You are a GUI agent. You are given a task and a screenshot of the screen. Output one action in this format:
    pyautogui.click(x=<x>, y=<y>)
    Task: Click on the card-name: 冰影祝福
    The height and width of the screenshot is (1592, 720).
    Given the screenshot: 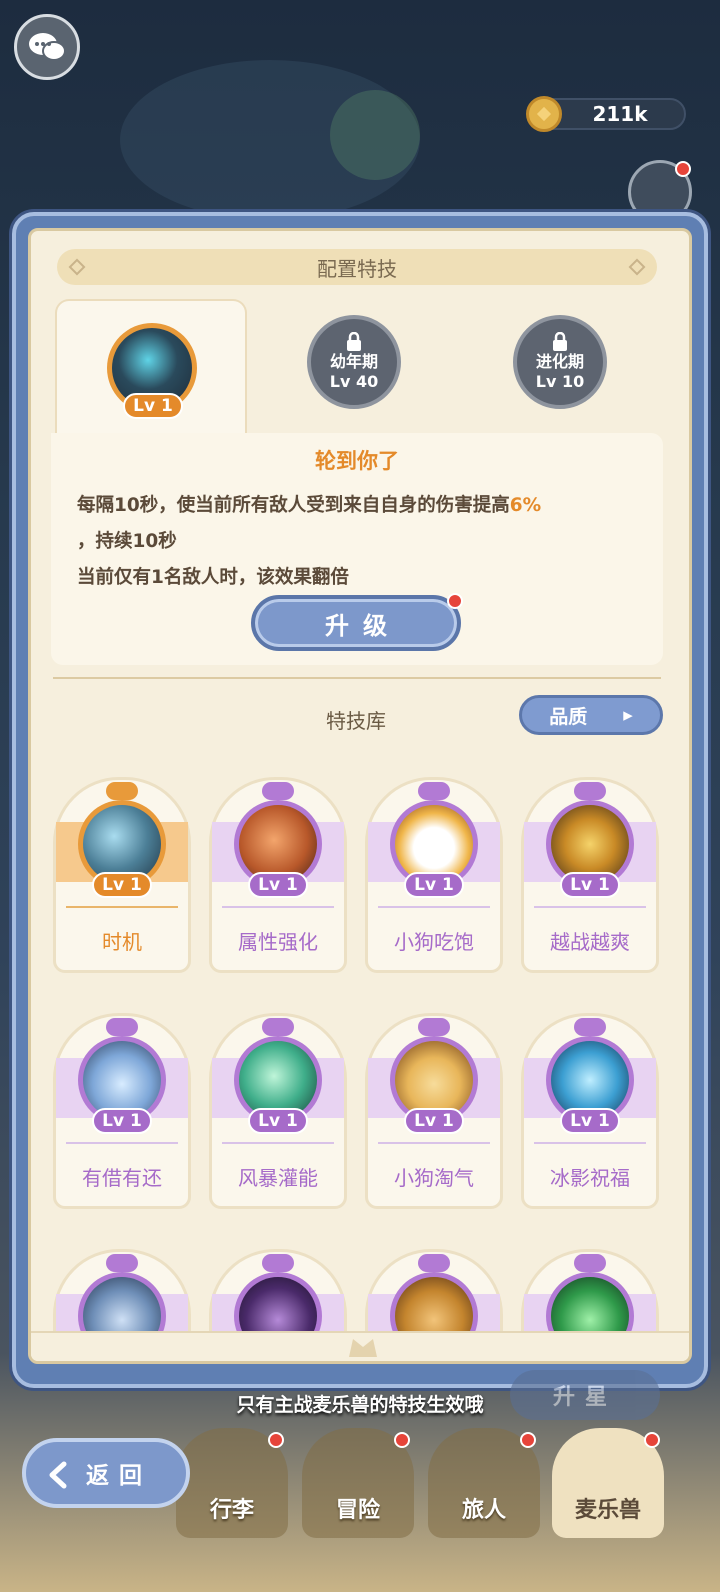 What is the action you would take?
    pyautogui.click(x=590, y=1178)
    